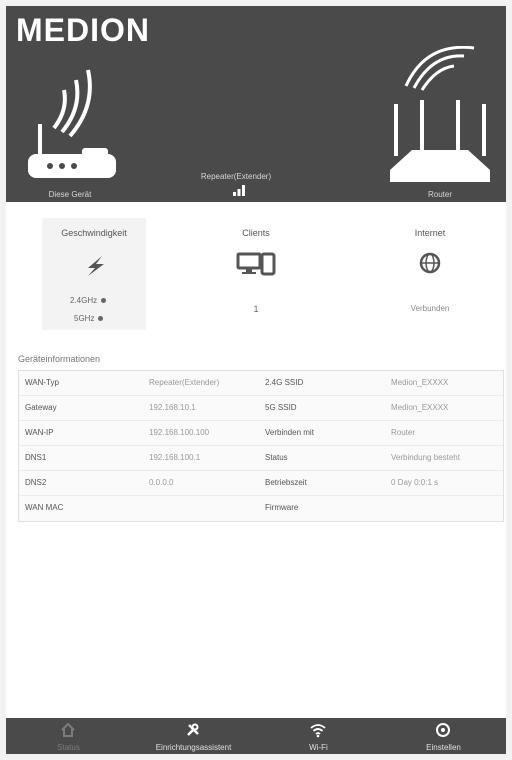  Describe the element at coordinates (184, 382) in the screenshot. I see `wan-type-value: Repeater(Extender)` at that location.